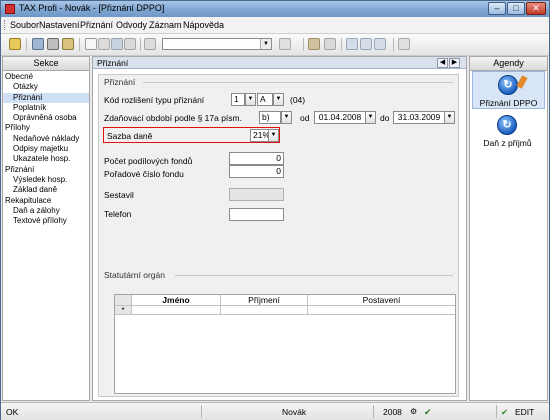 Image resolution: width=550 pixels, height=420 pixels. I want to click on chevron-down-icon: ▼, so click(265, 44).